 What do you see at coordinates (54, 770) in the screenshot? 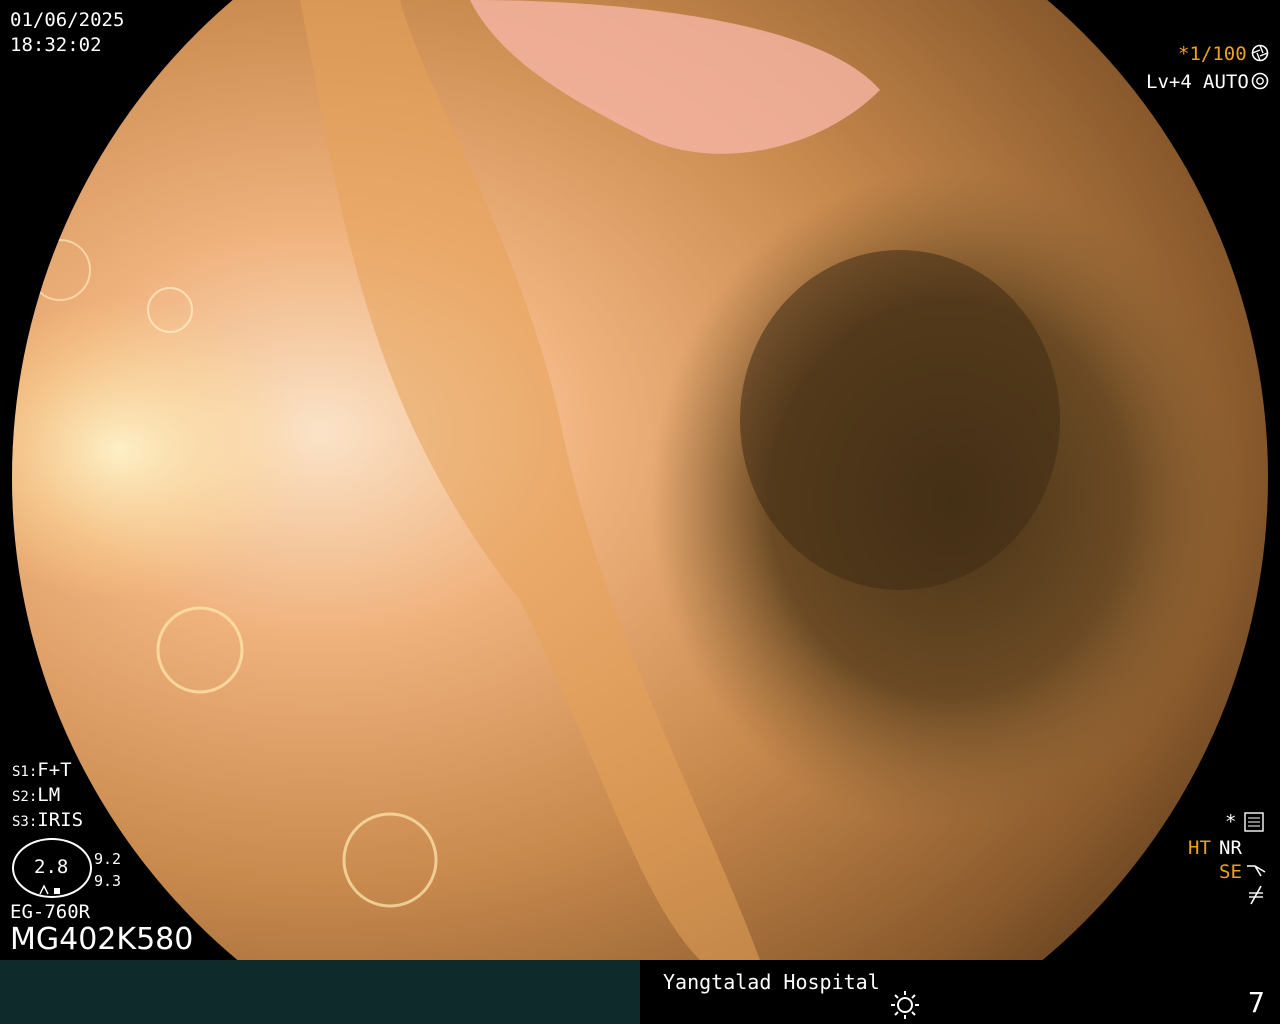
I see `setting-s1-value: F+T` at bounding box center [54, 770].